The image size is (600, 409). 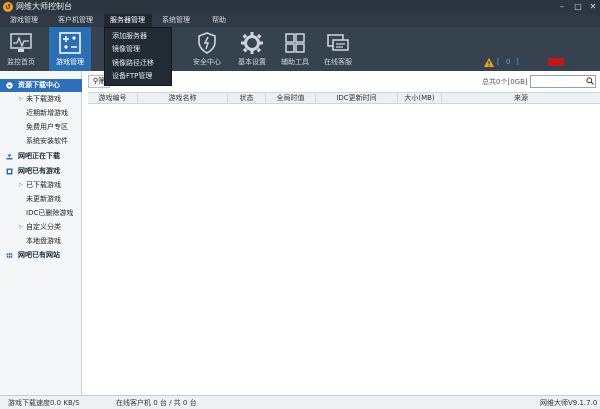 What do you see at coordinates (578, 7) in the screenshot?
I see `maximize-icon: □` at bounding box center [578, 7].